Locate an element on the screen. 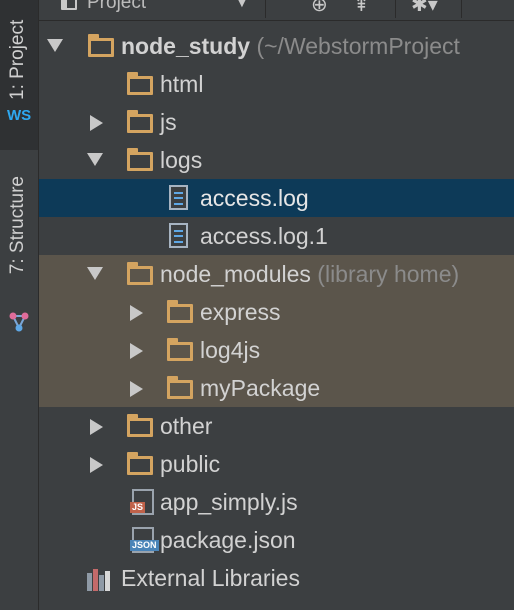 This screenshot has height=610, width=514. tree-node-label: other is located at coordinates (186, 426).